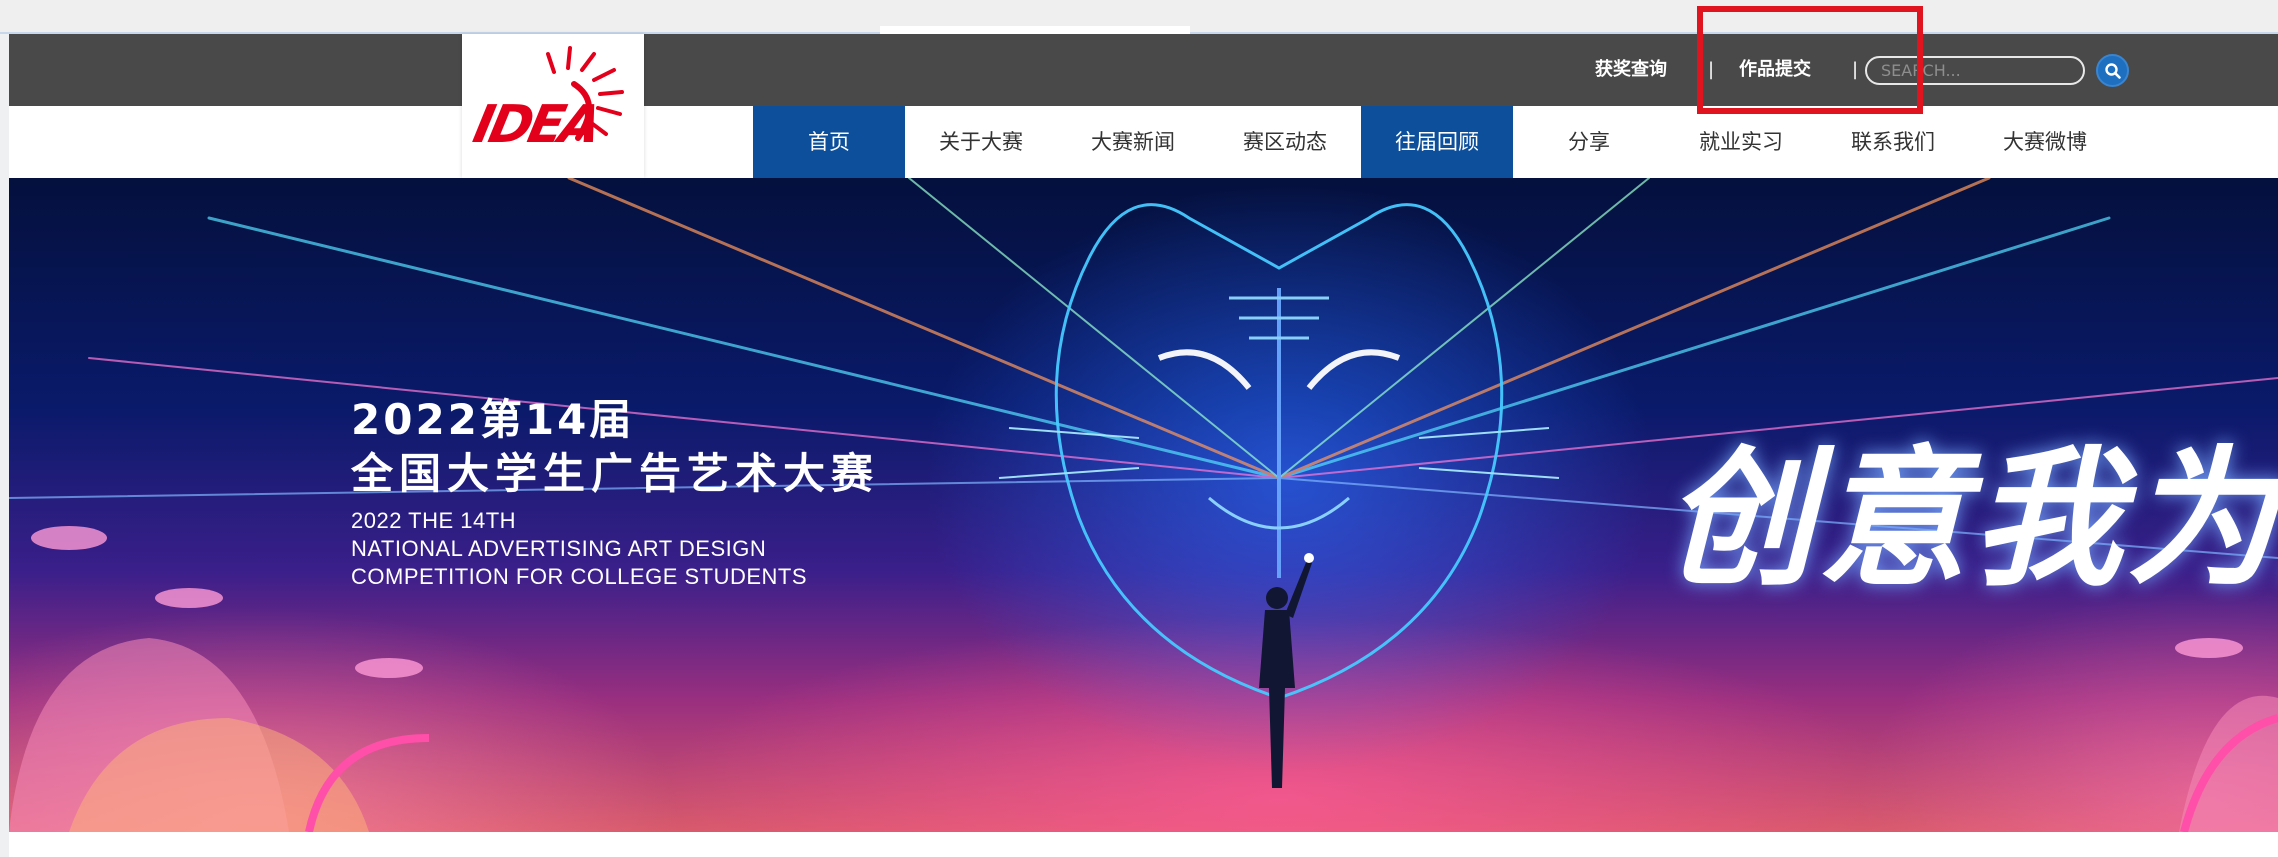 Image resolution: width=2278 pixels, height=857 pixels. What do you see at coordinates (1139, 17) in the screenshot?
I see `browser-chrome-strip` at bounding box center [1139, 17].